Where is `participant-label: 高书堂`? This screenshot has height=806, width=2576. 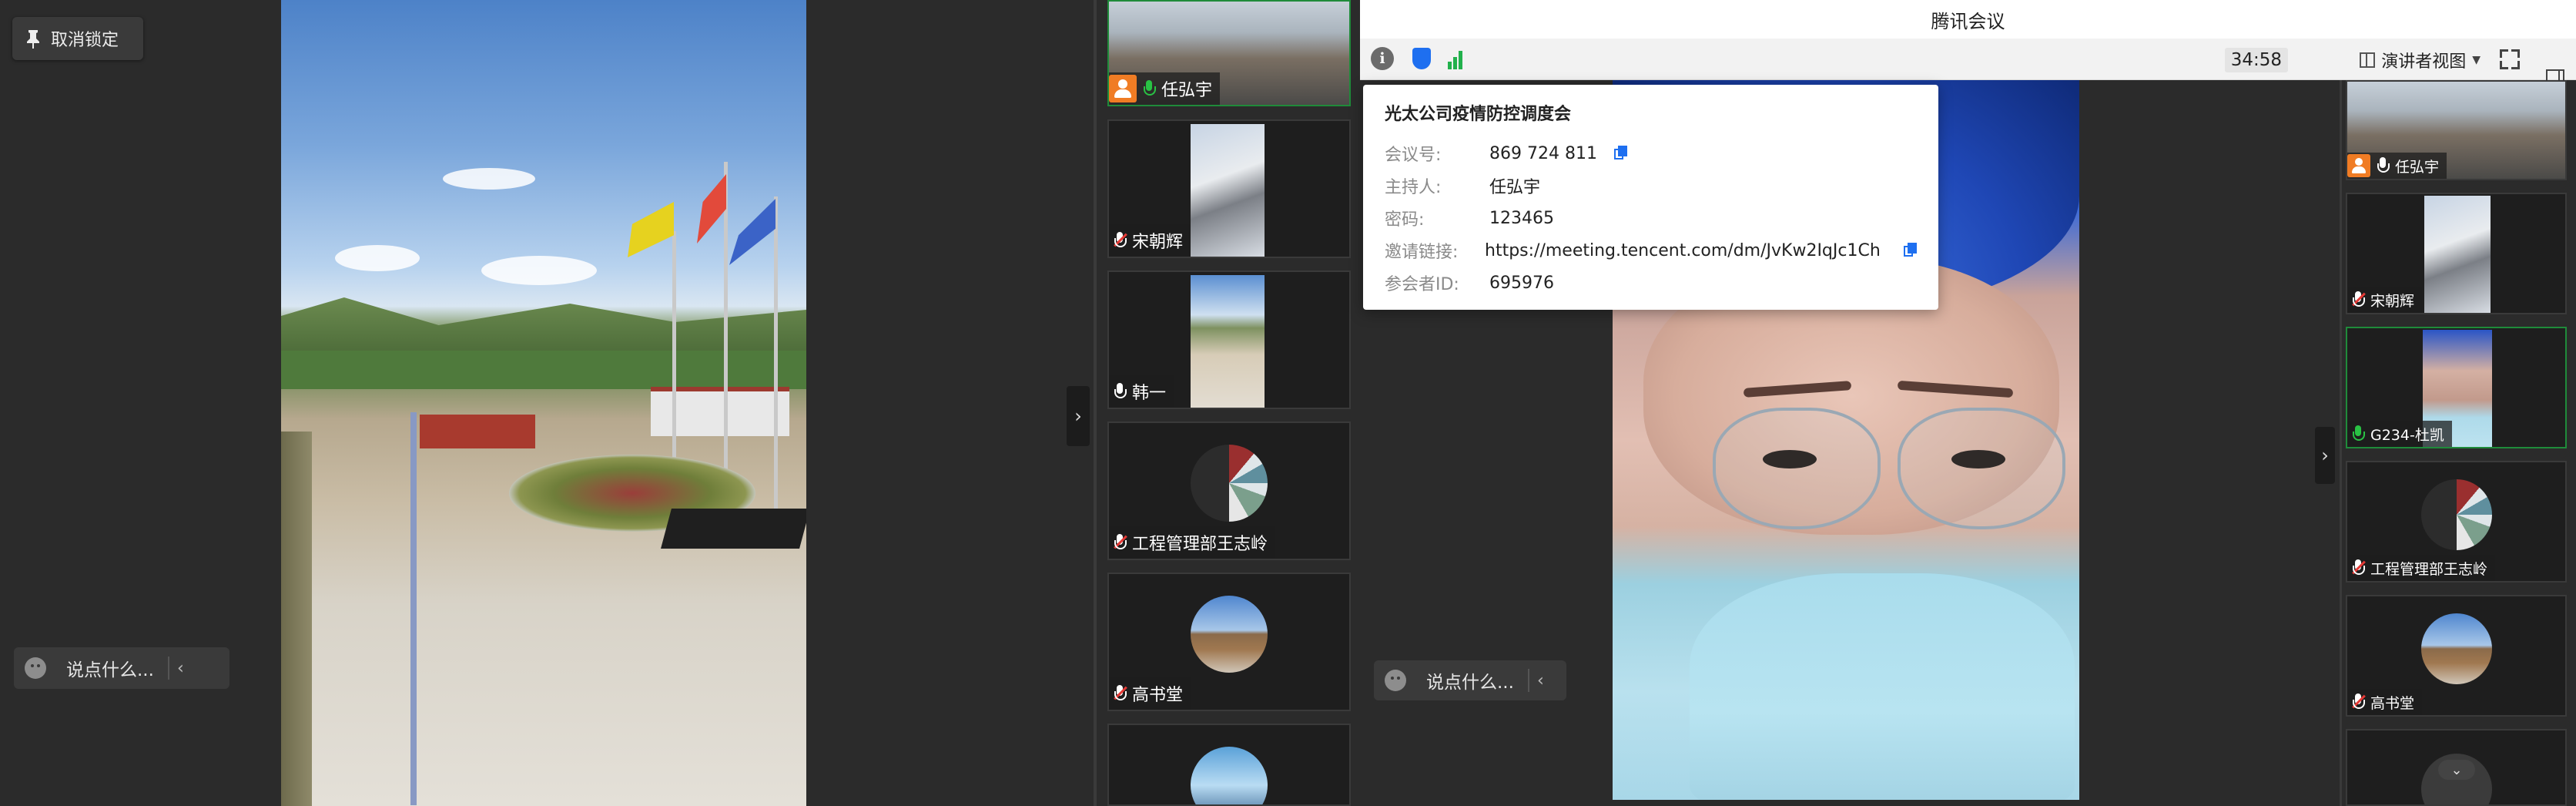 participant-label: 高书堂 is located at coordinates (2385, 702).